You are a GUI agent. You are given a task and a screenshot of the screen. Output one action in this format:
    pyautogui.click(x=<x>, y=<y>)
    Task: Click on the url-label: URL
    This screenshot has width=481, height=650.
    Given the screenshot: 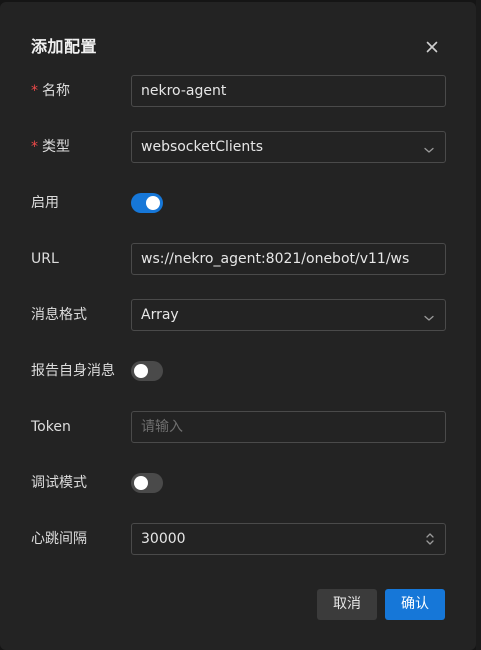 What is the action you would take?
    pyautogui.click(x=45, y=259)
    